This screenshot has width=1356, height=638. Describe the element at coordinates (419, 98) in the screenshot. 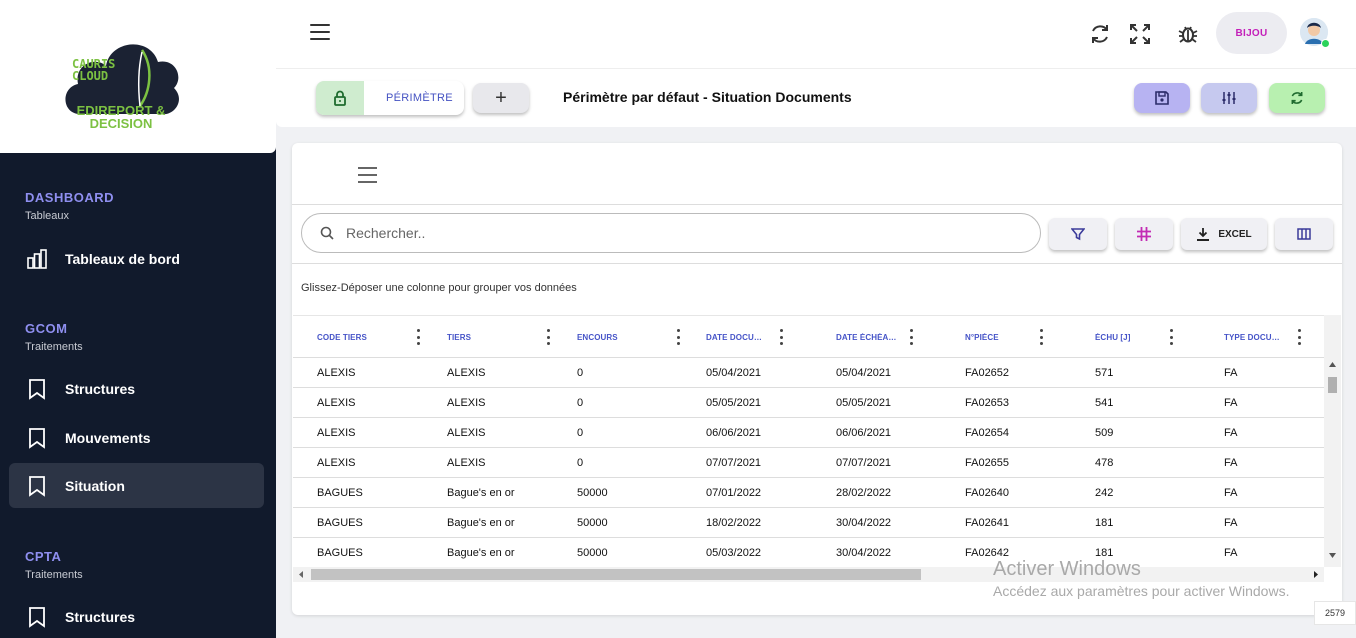

I see `perimeter-label: PÉRIMÈTRE` at that location.